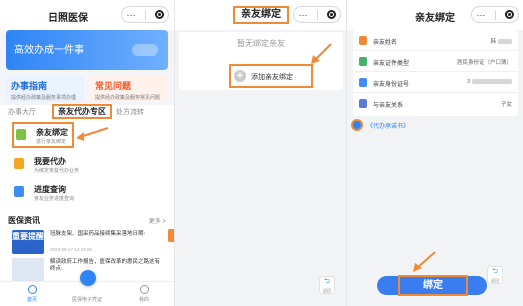 The width and height of the screenshot is (523, 306). Describe the element at coordinates (49, 50) in the screenshot. I see `banner-text: 高效办成一件事` at that location.